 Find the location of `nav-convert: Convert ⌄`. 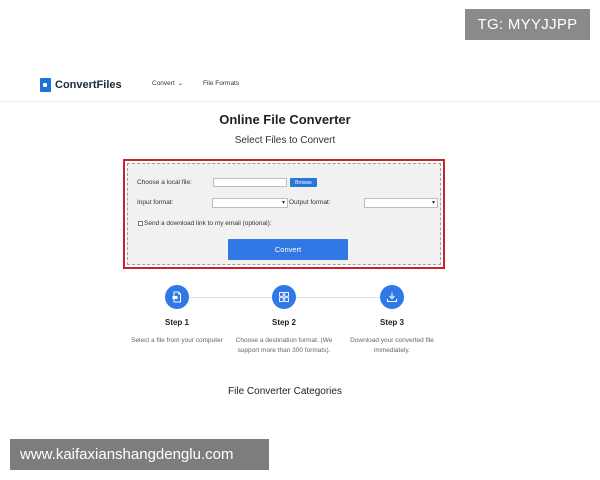

nav-convert: Convert ⌄ is located at coordinates (167, 83).